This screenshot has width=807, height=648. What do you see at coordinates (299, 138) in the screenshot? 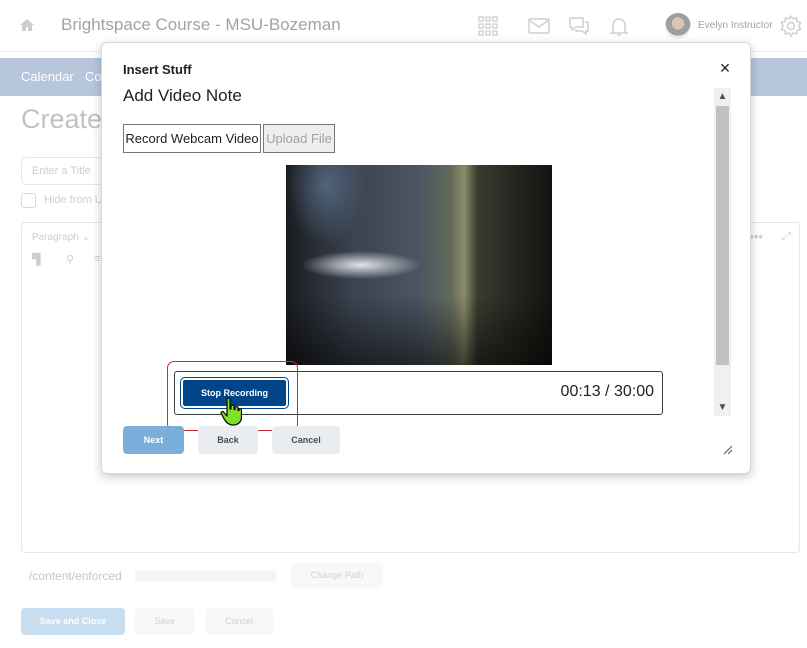
I see `upload-file-tab: Upload File` at bounding box center [299, 138].